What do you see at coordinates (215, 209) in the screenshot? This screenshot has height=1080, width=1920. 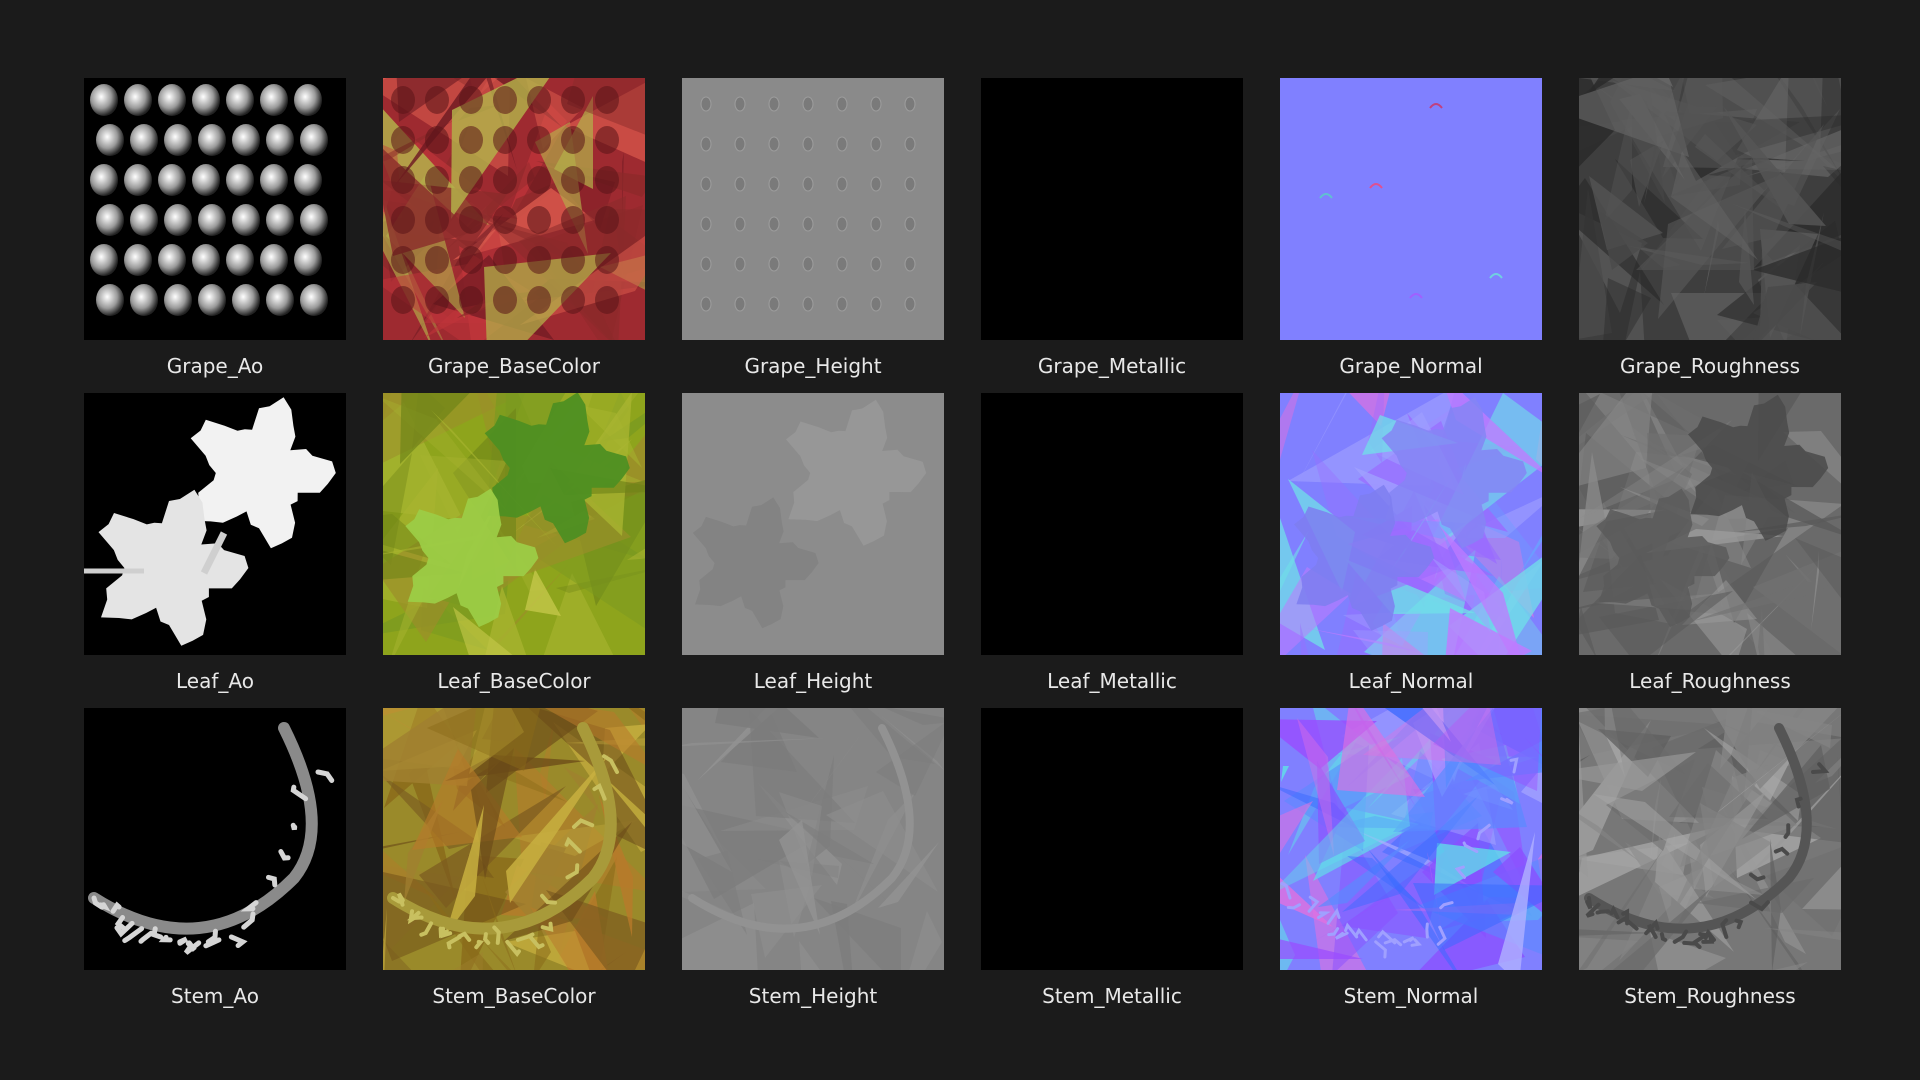 I see `grape-ao-thumbnail` at bounding box center [215, 209].